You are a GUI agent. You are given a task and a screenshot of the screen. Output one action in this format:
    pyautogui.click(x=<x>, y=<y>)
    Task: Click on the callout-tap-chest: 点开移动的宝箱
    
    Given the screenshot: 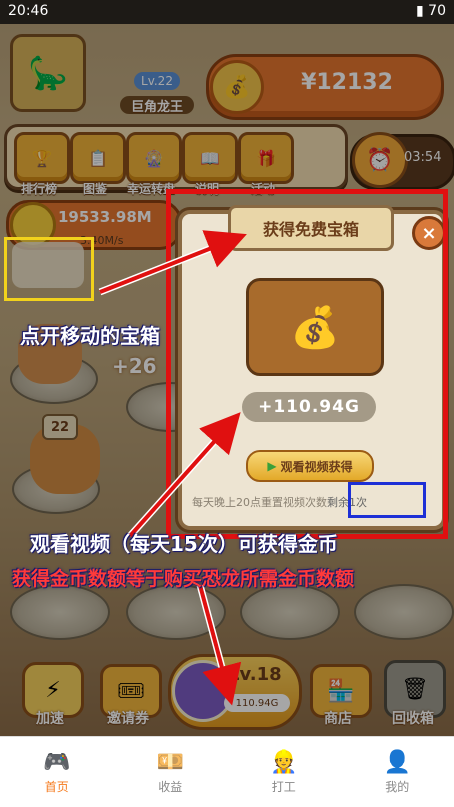 What is the action you would take?
    pyautogui.click(x=90, y=334)
    